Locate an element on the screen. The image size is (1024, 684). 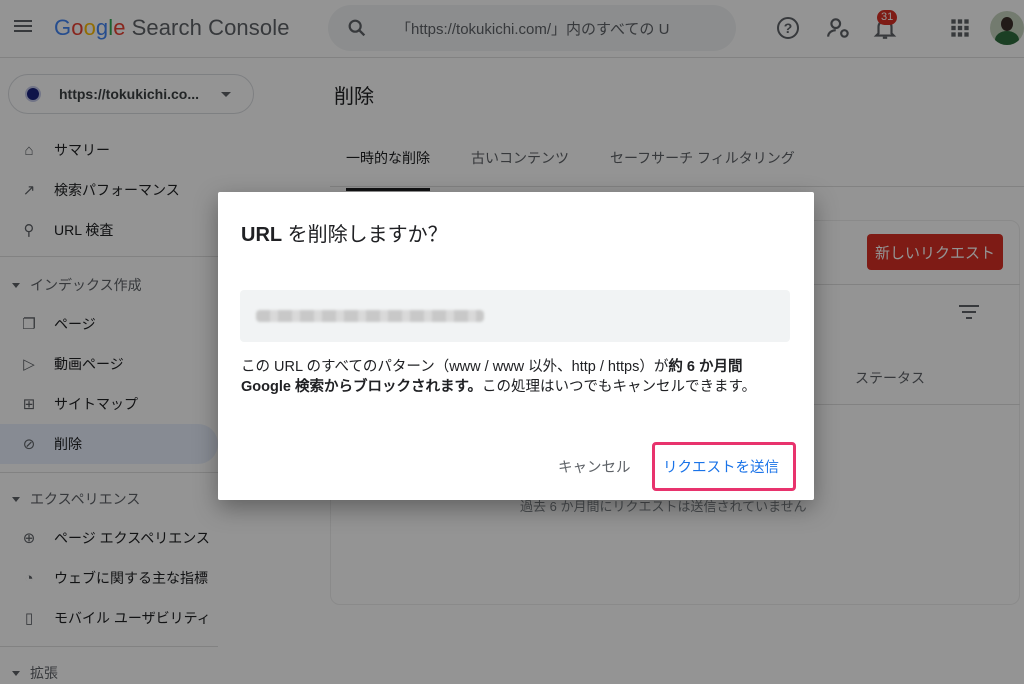
dialog-body-text: この処理はいつでもキャンセルできます。 is located at coordinates (619, 387).